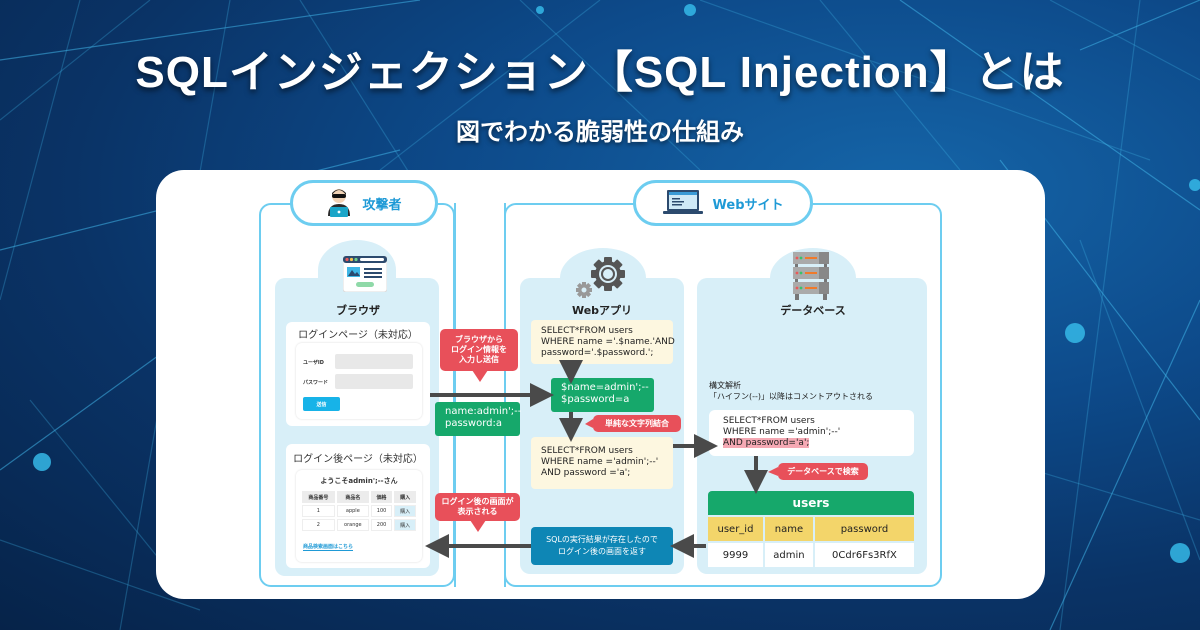 This screenshot has height=630, width=1200. I want to click on server-rack-icon, so click(811, 276).